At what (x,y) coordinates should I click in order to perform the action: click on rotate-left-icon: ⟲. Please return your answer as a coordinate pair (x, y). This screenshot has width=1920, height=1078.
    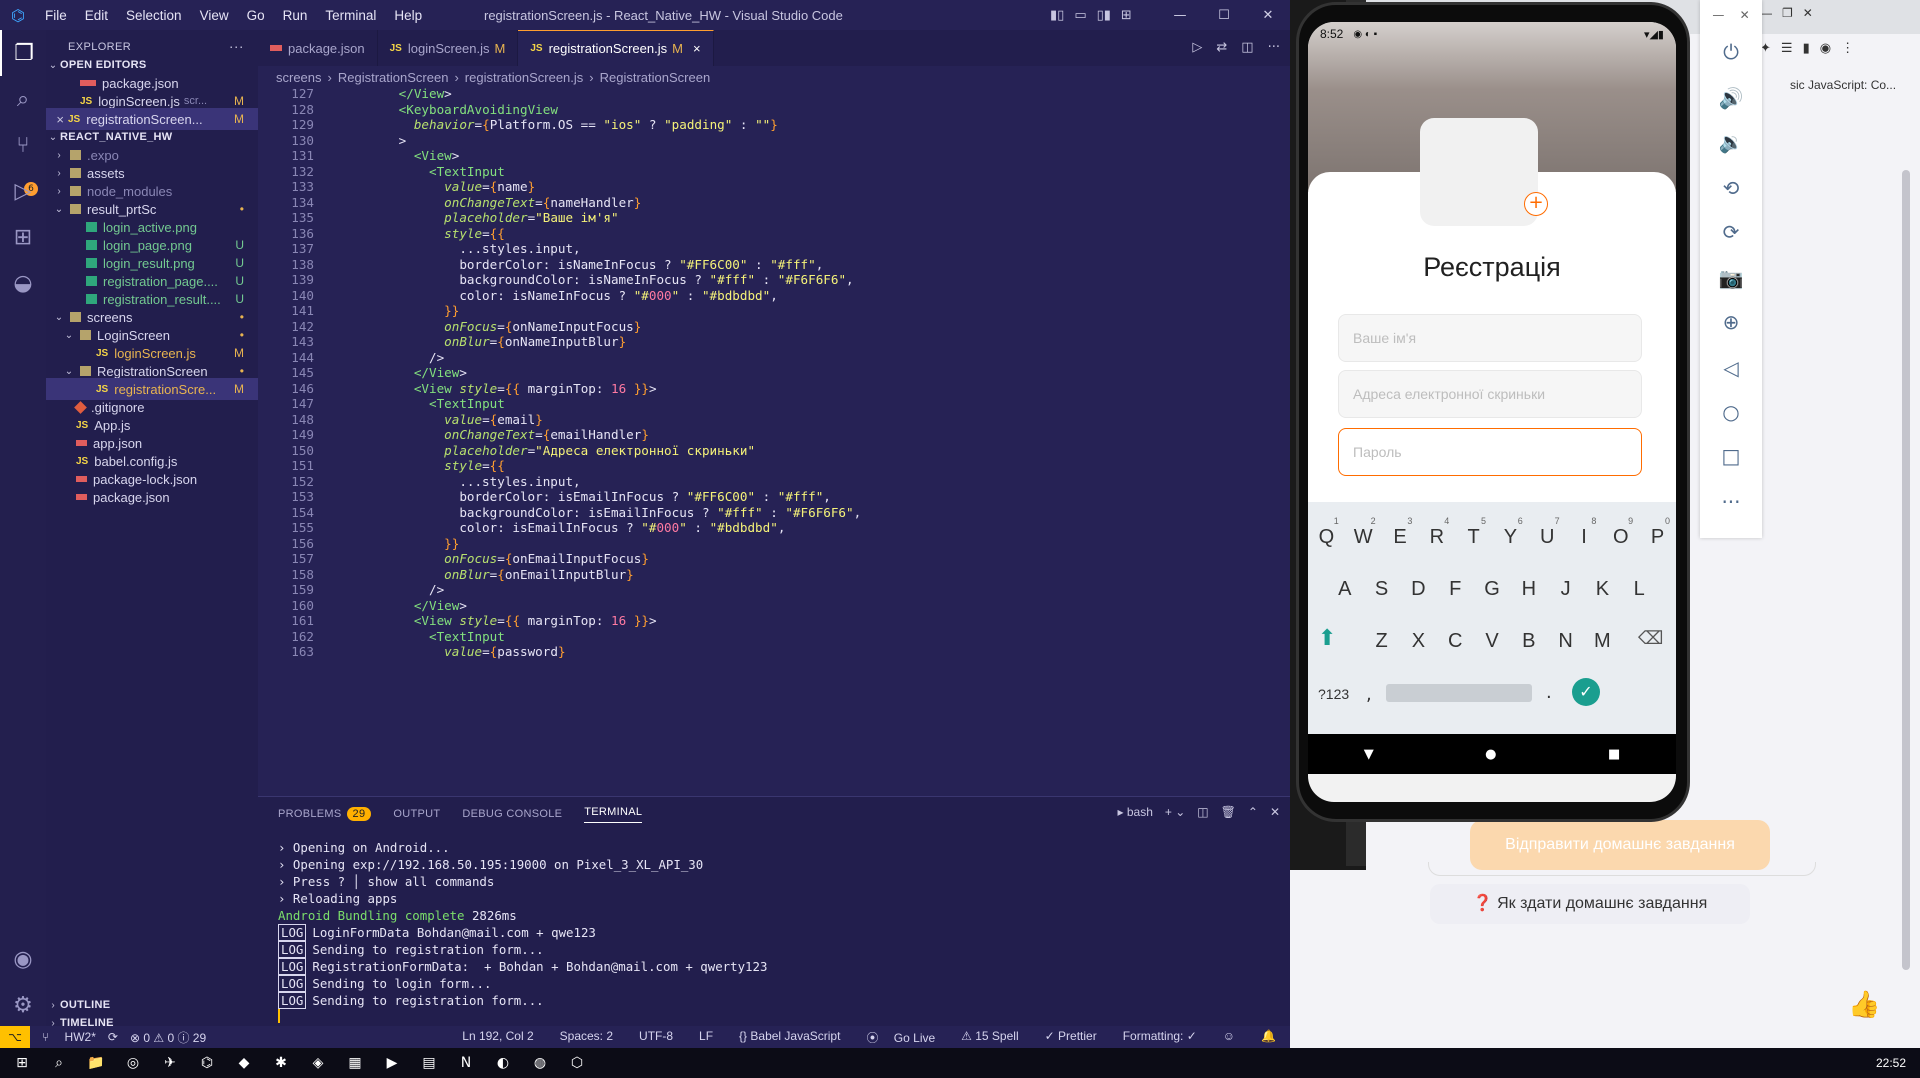
    Looking at the image, I should click on (1731, 188).